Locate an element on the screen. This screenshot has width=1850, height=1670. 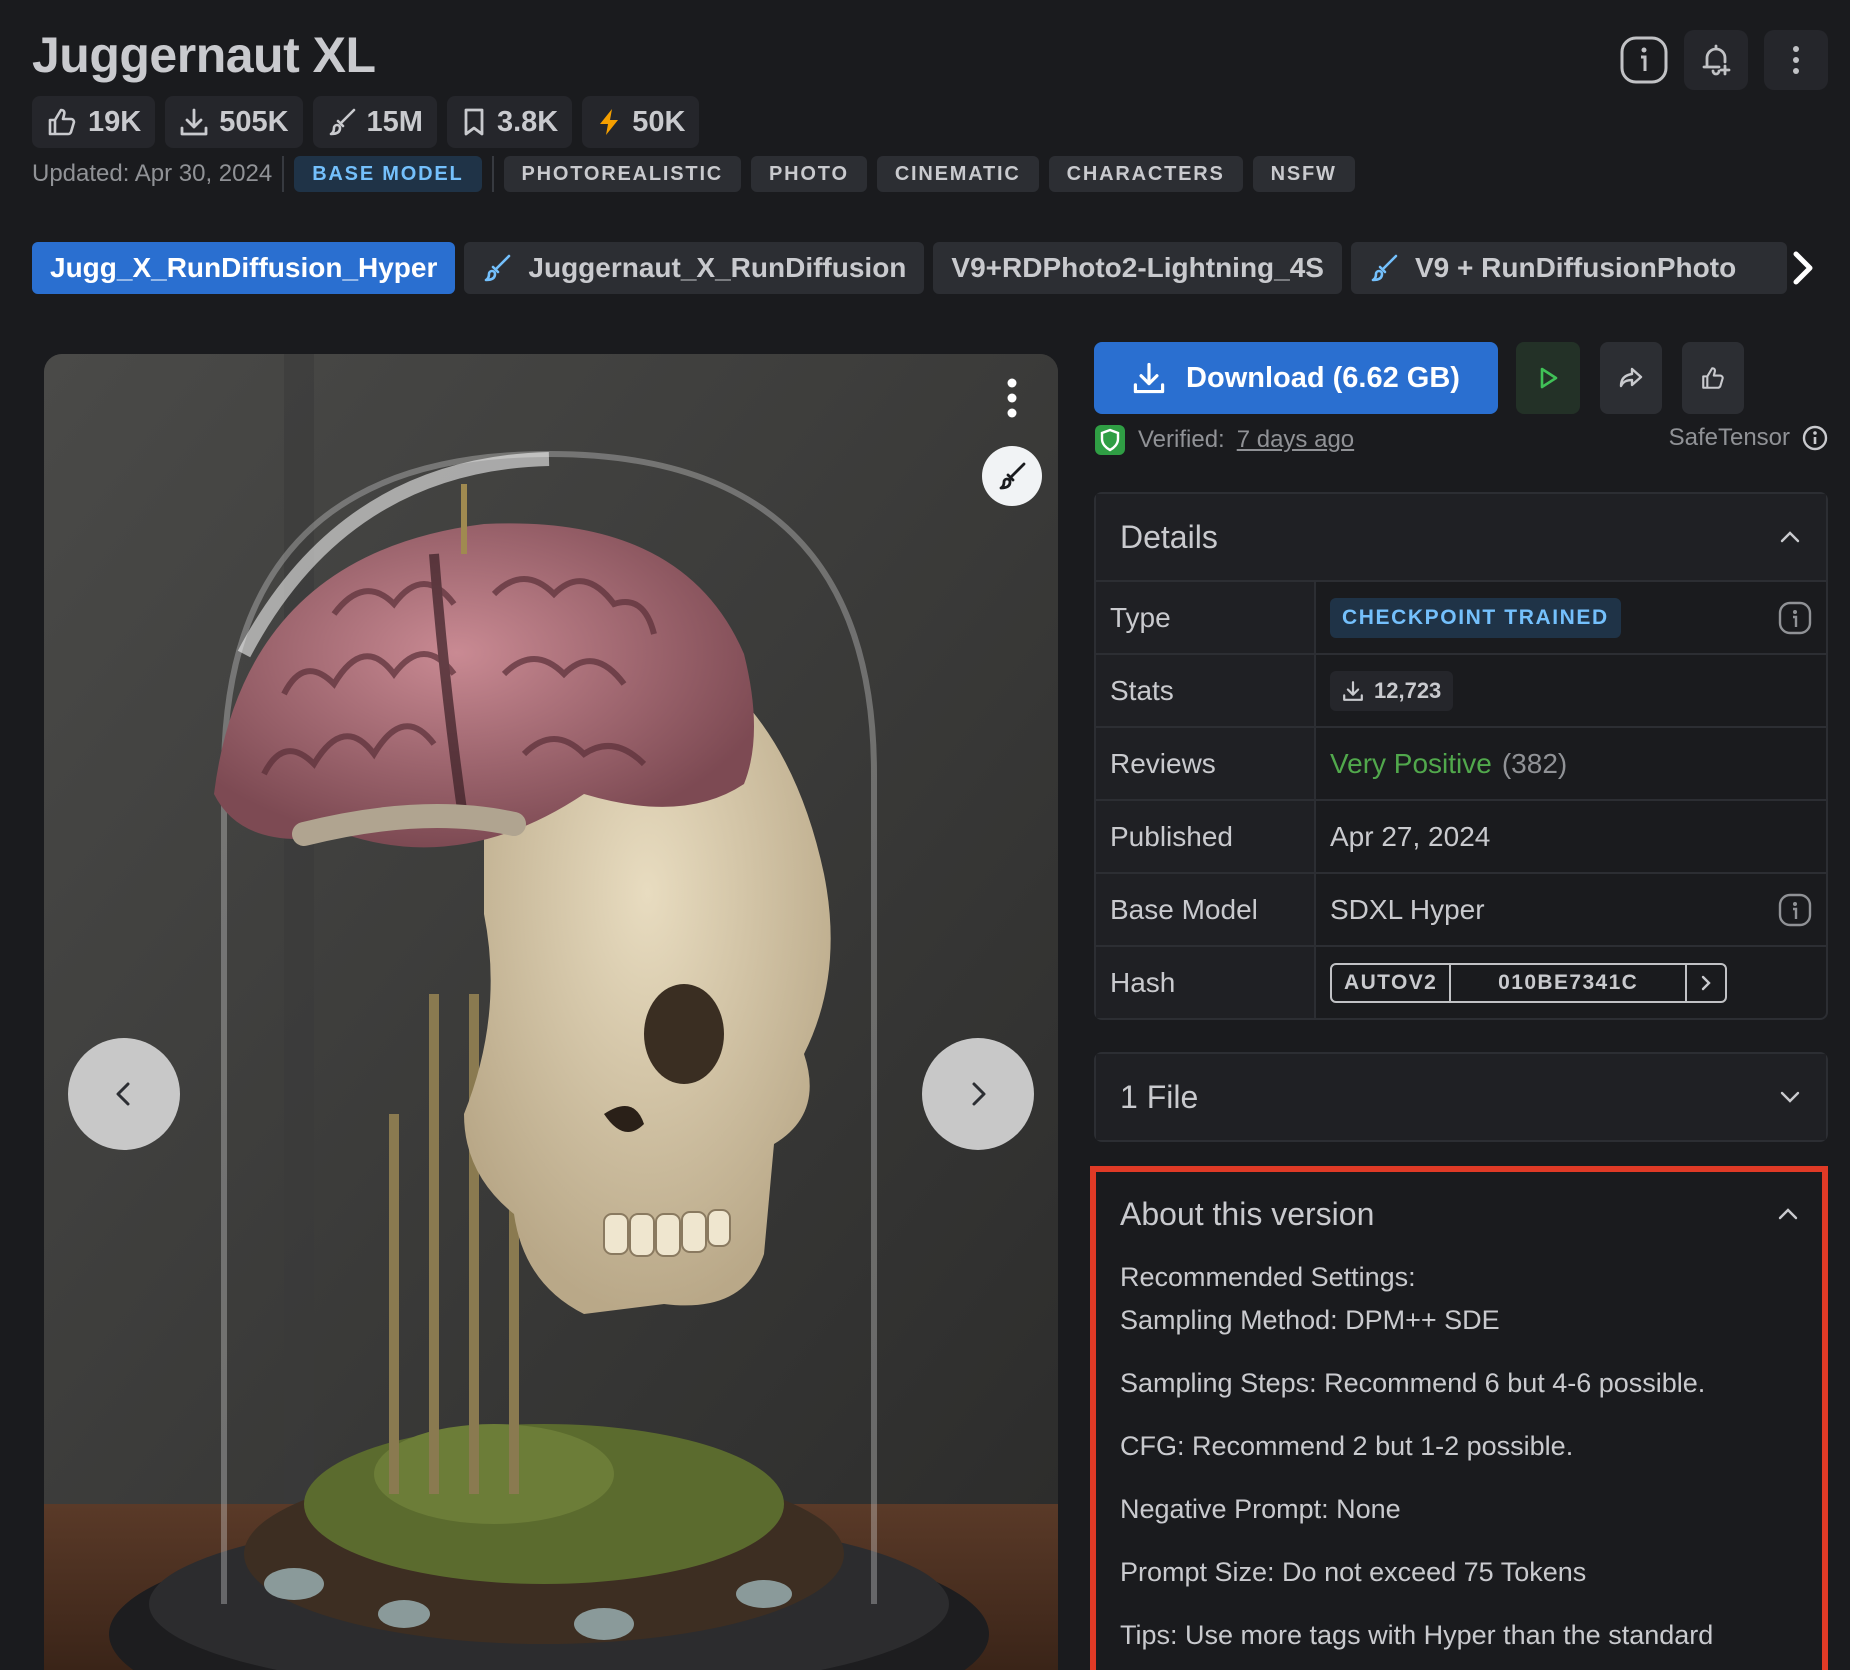
chevron-left-icon is located at coordinates (123, 1094).